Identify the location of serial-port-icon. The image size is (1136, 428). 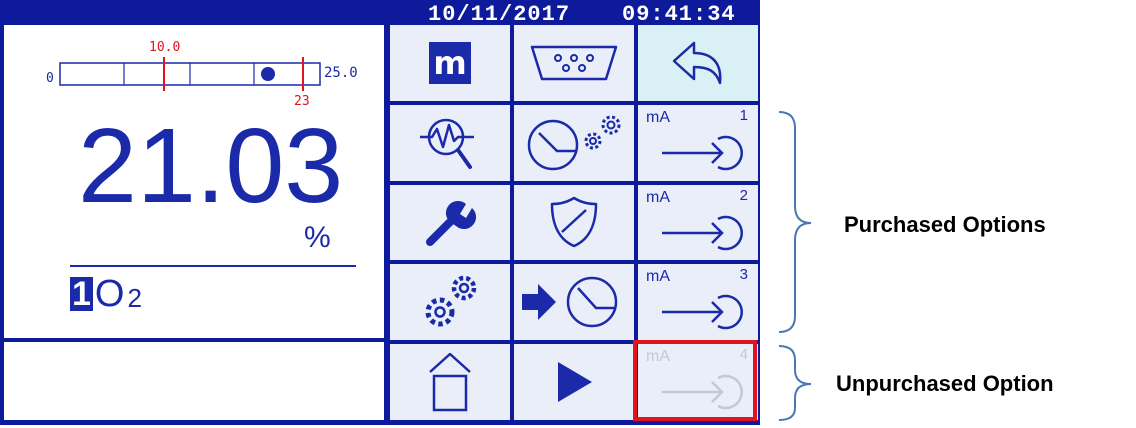
(574, 63).